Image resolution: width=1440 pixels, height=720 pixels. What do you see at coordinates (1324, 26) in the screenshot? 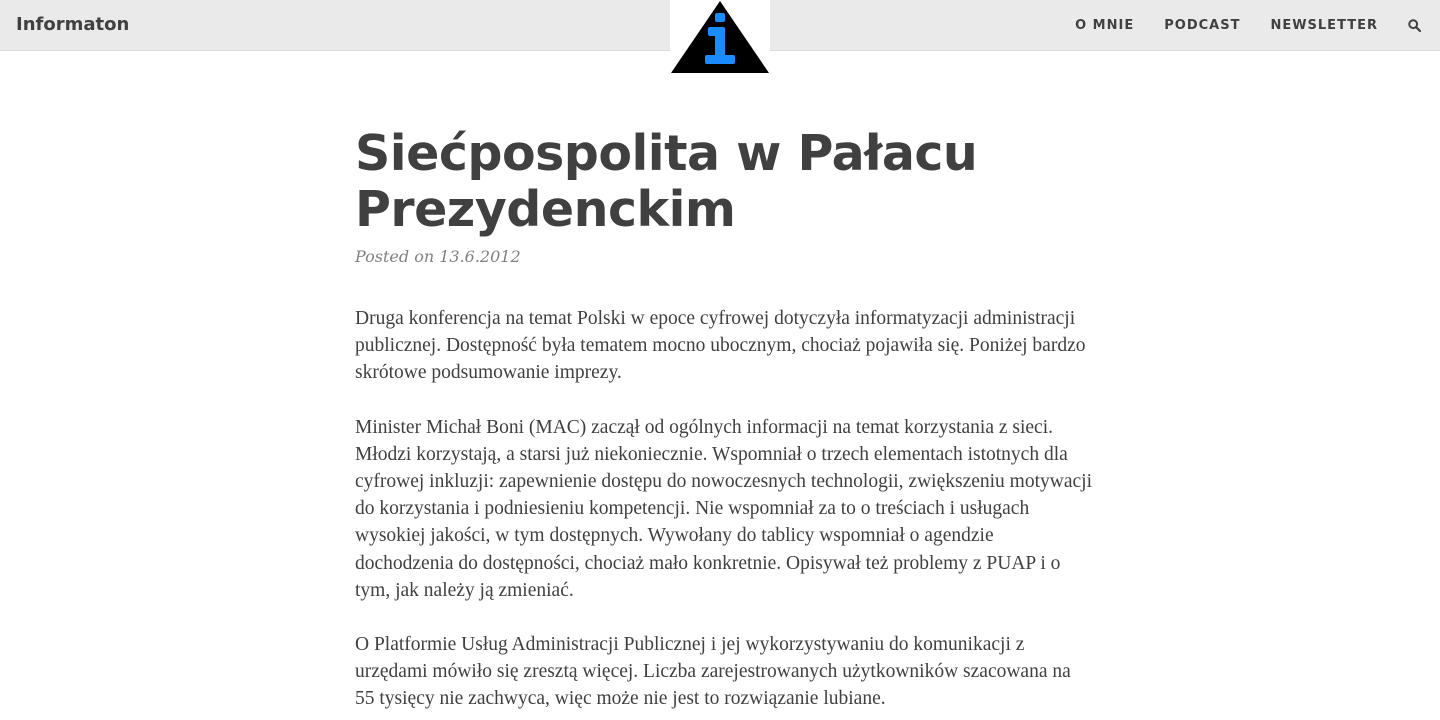
I see `nav-link-newsletter: NEWSLETTER` at bounding box center [1324, 26].